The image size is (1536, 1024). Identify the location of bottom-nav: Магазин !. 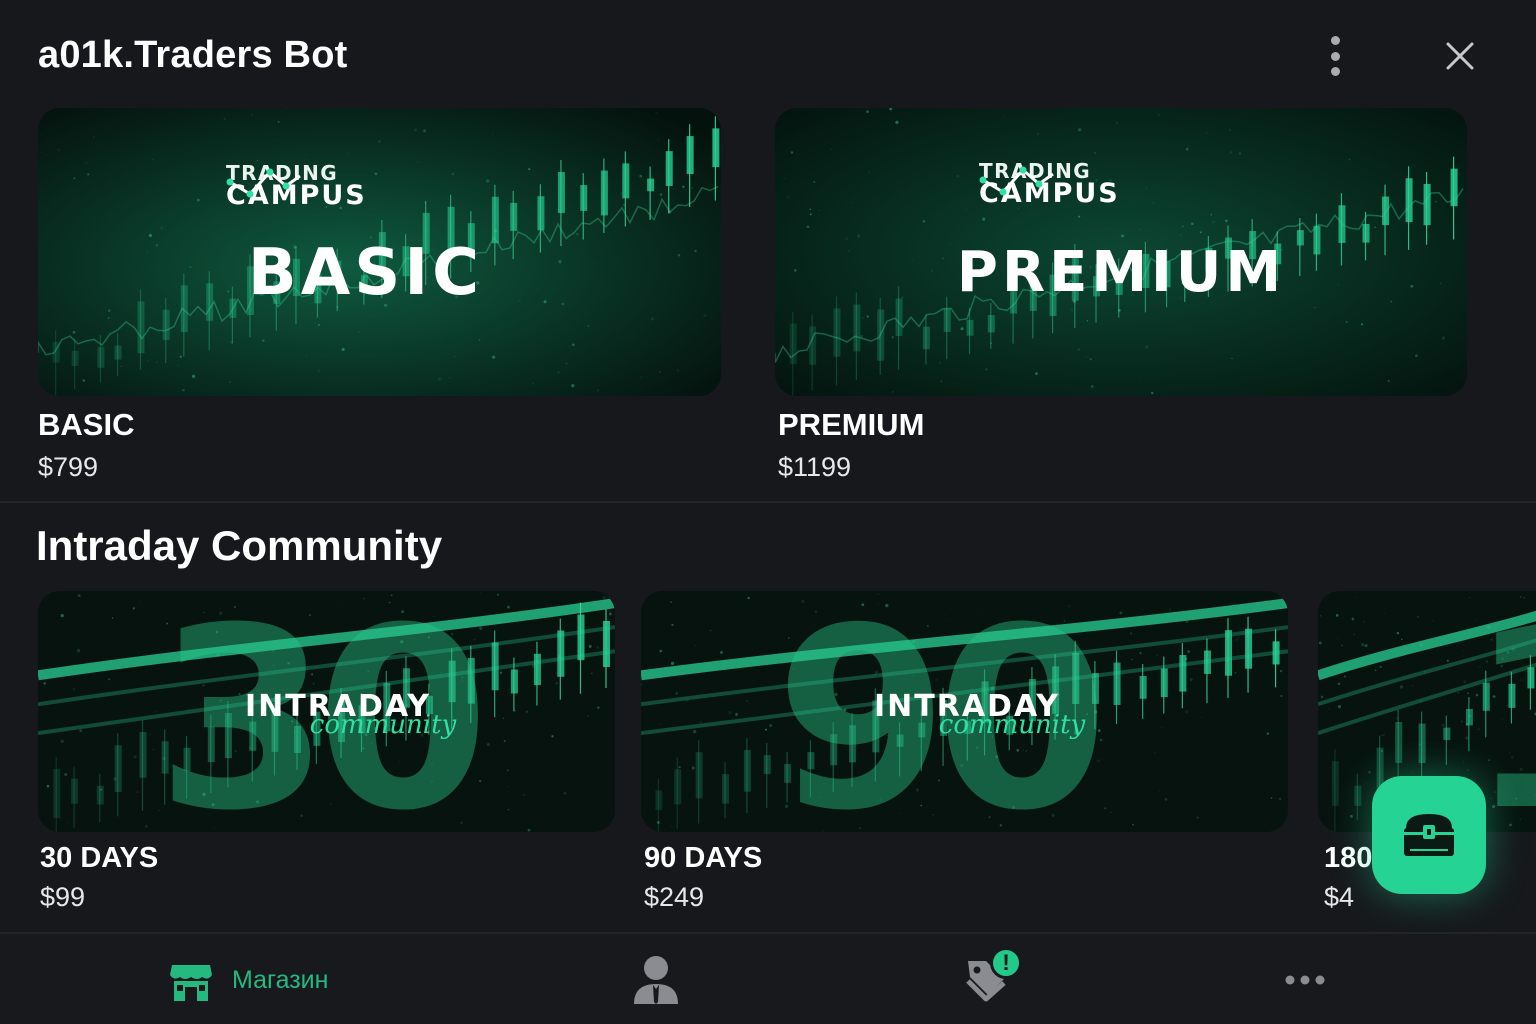
(768, 978).